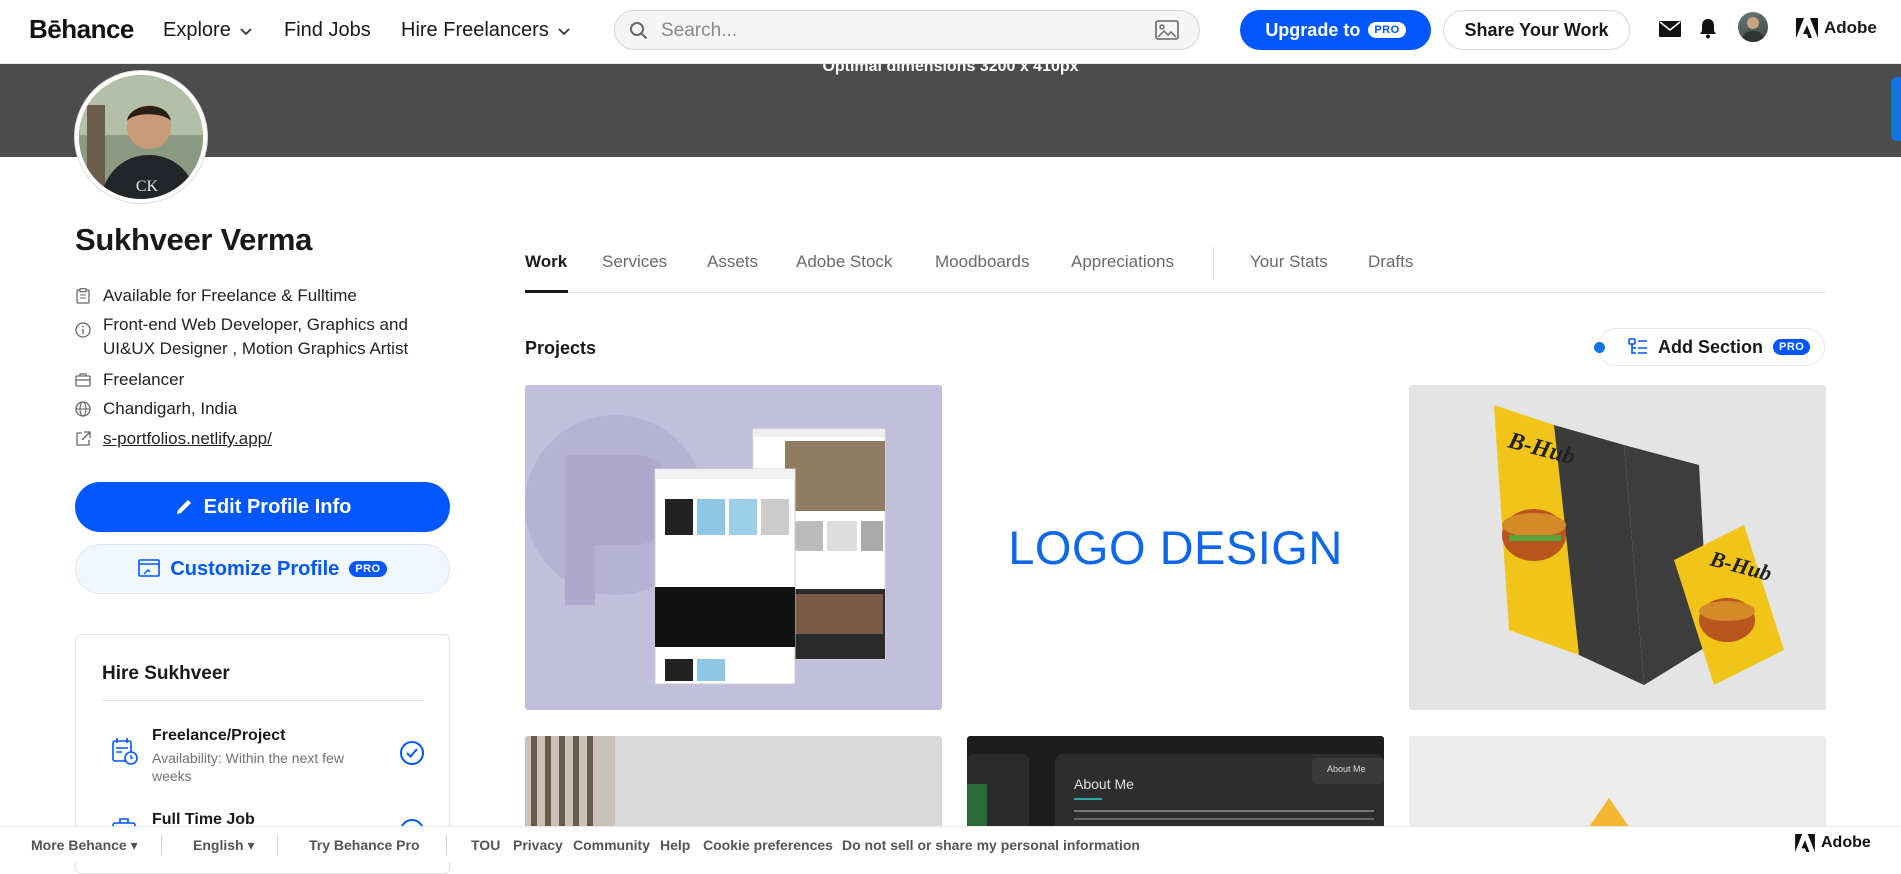 The image size is (1901, 874). What do you see at coordinates (218, 845) in the screenshot?
I see `footer-language-label: English` at bounding box center [218, 845].